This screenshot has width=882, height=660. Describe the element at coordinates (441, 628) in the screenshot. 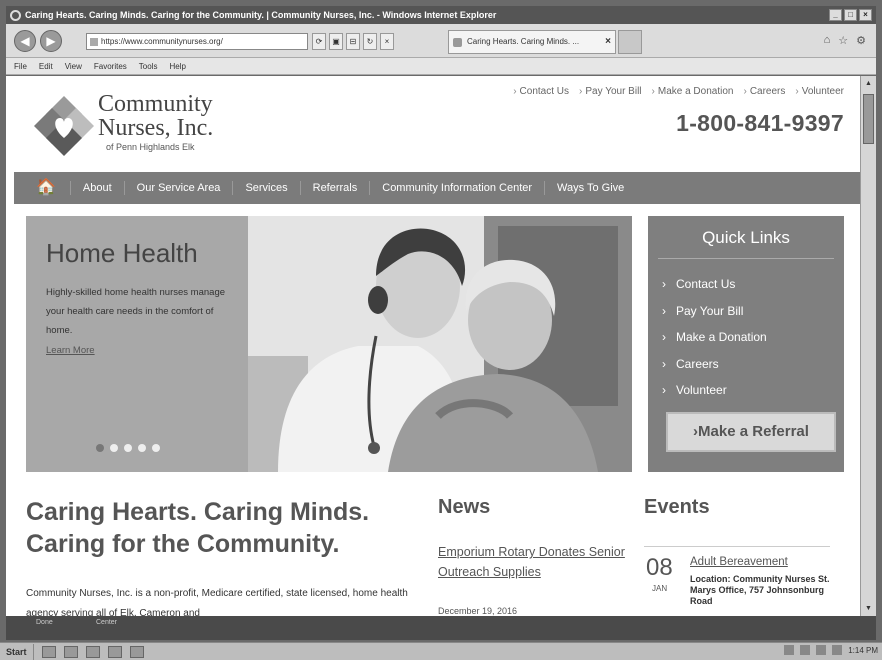

I see `status-bar: Done Center` at that location.